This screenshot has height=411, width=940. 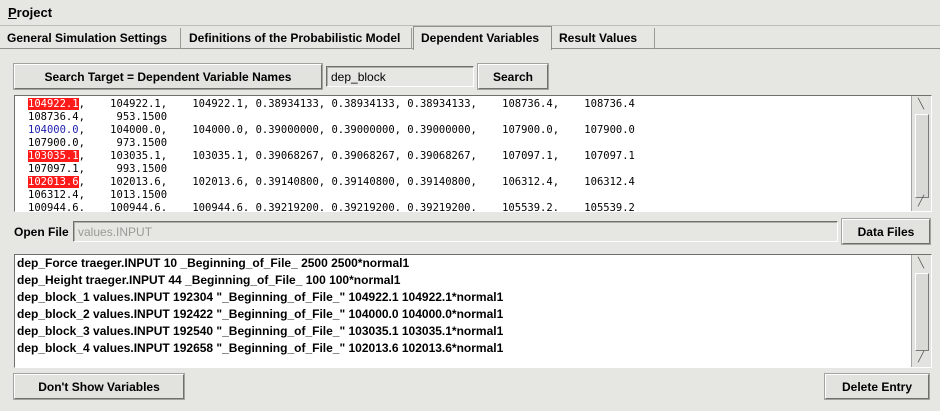 I want to click on result-first-value: 102013.6, so click(x=53, y=182).